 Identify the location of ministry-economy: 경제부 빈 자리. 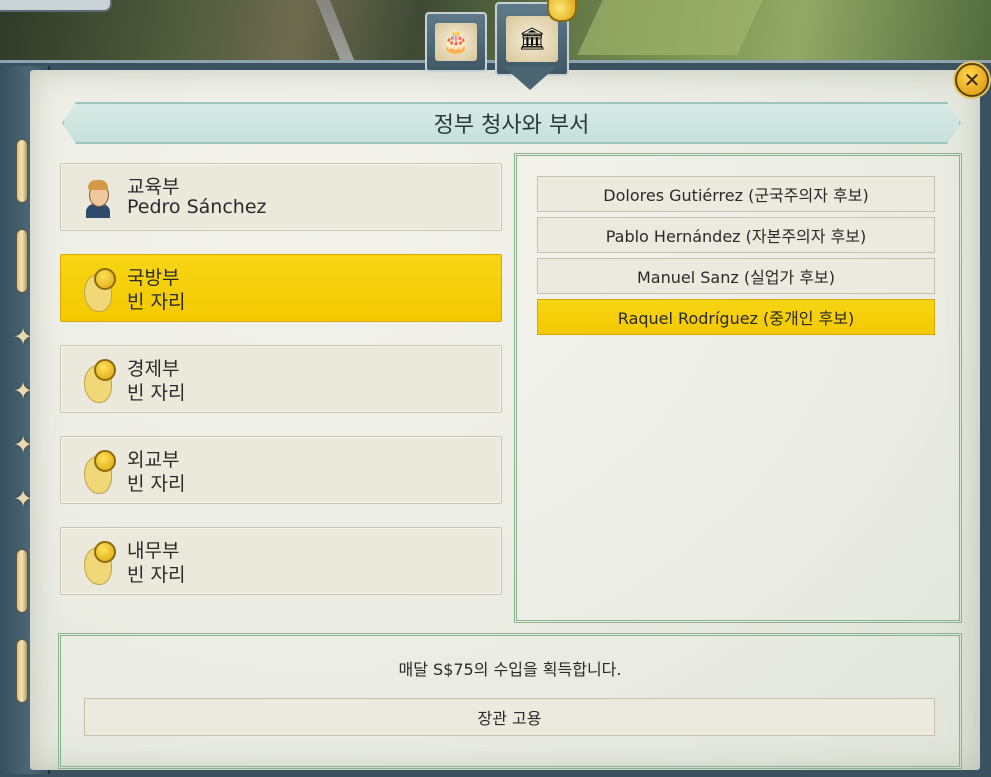
(281, 379).